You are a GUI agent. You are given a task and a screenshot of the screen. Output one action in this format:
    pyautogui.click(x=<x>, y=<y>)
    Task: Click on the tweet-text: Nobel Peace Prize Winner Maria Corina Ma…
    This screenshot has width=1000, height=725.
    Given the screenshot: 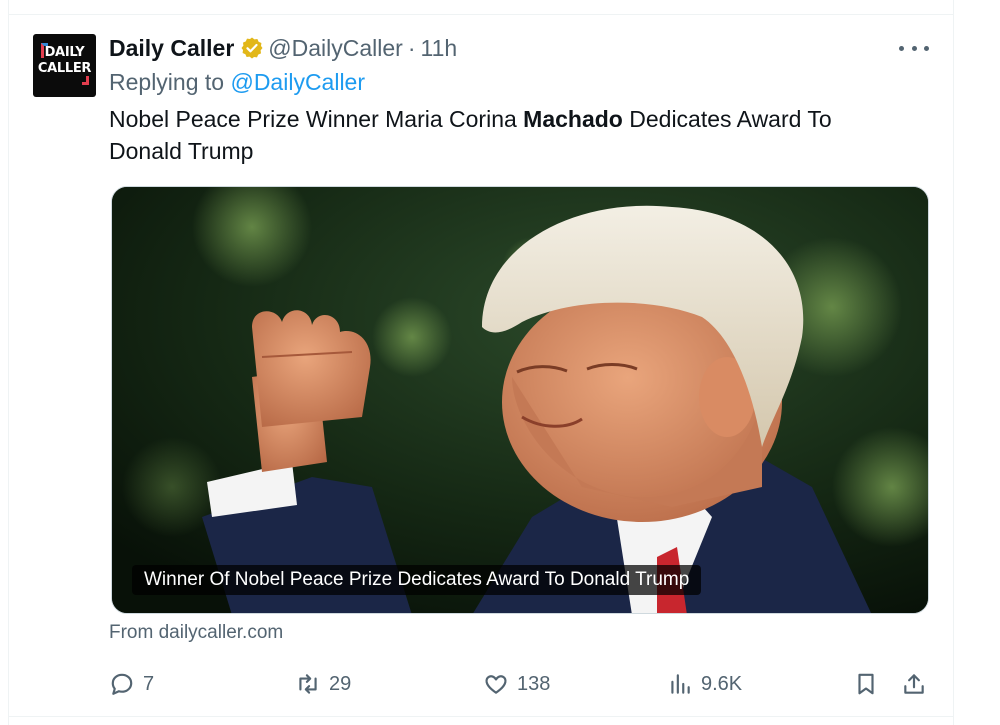 What is the action you would take?
    pyautogui.click(x=504, y=135)
    